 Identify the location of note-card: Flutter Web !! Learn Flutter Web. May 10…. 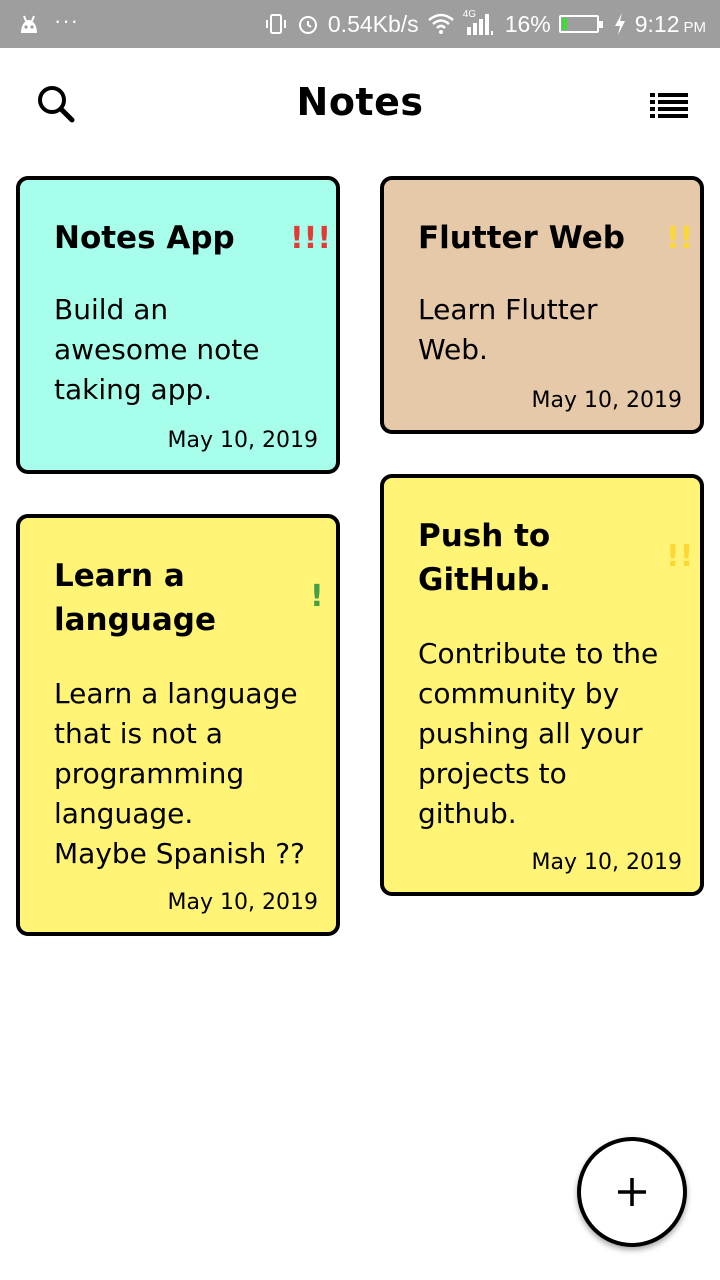
(542, 305).